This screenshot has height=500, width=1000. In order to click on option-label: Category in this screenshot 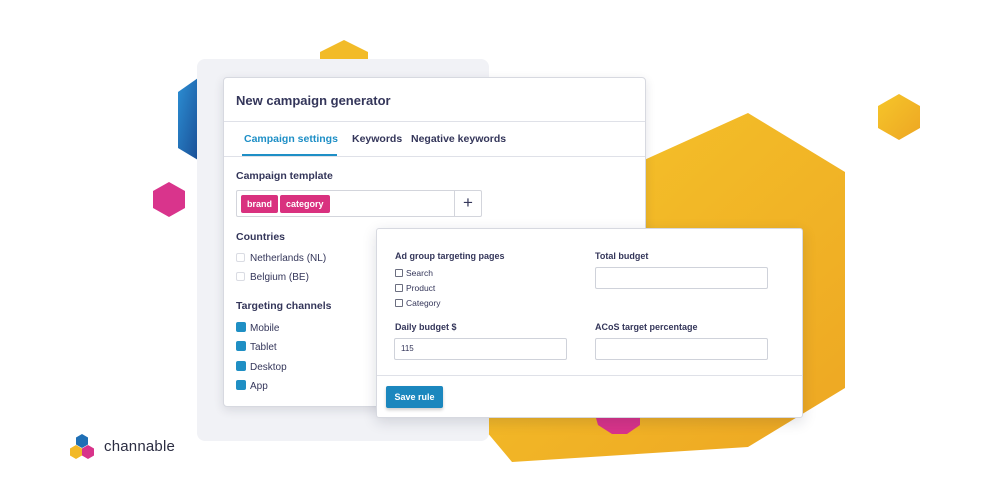, I will do `click(423, 303)`.